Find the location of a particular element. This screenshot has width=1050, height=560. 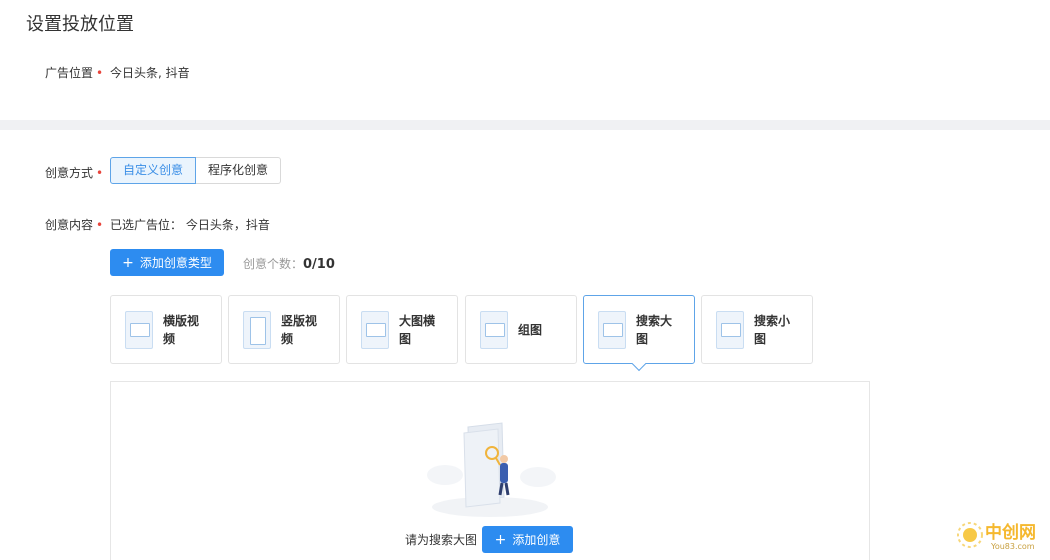

type-card-horizontal-video: 横版视频 is located at coordinates (166, 329).